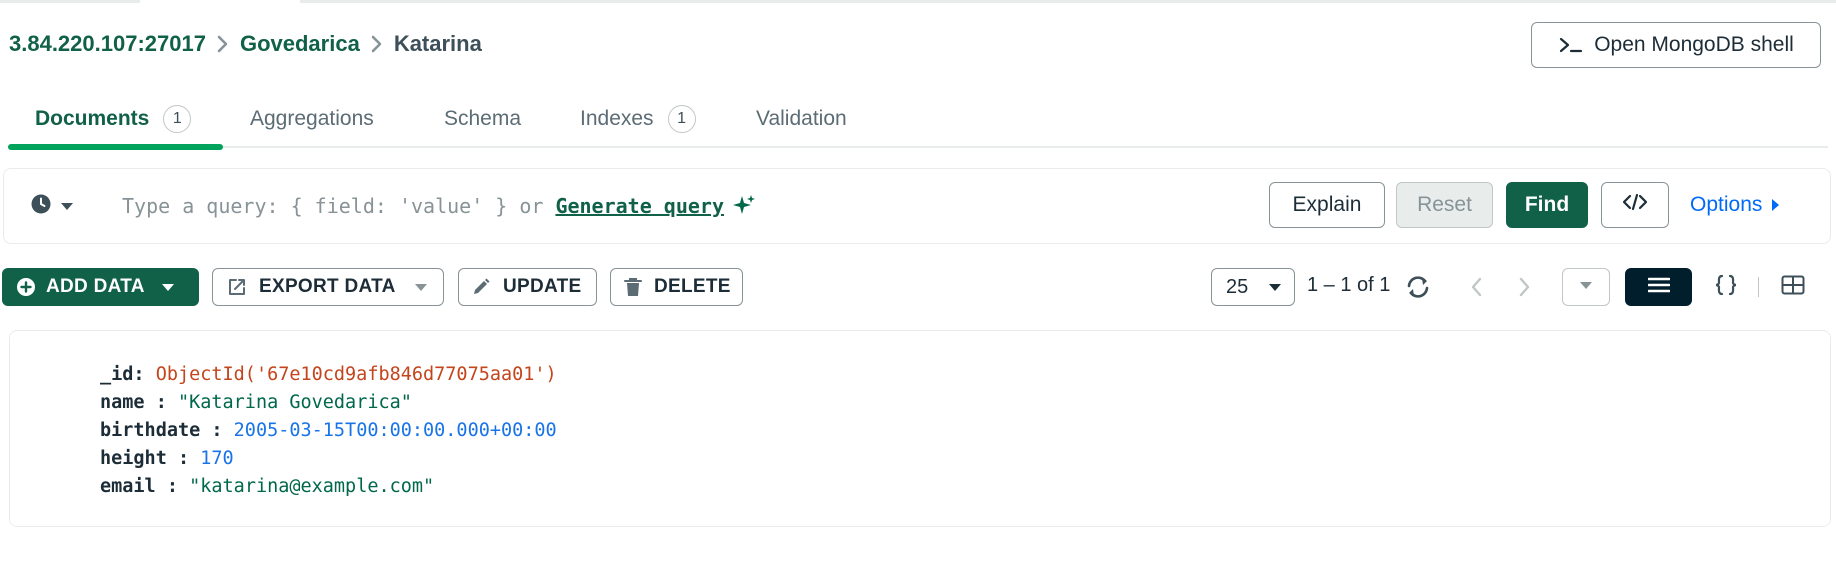 Image resolution: width=1836 pixels, height=579 pixels. I want to click on update-button: UPDATE, so click(527, 287).